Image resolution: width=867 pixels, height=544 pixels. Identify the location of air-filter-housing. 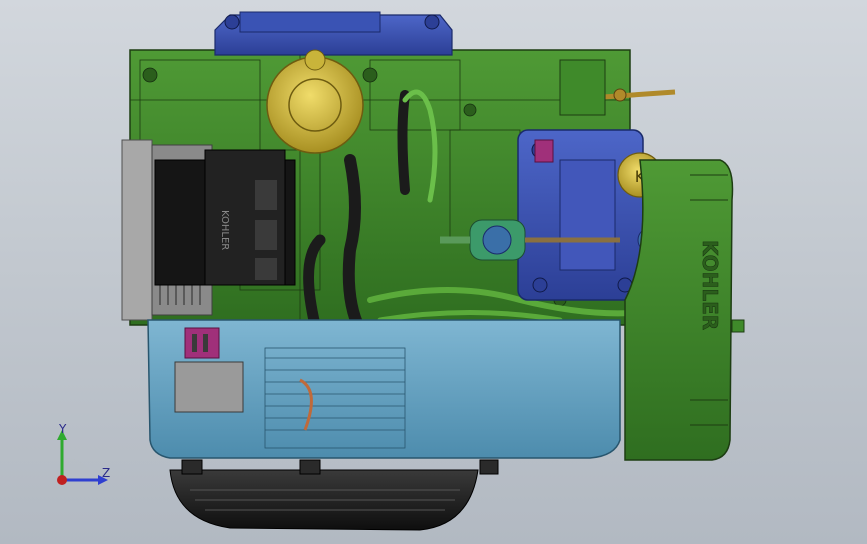
(580, 215).